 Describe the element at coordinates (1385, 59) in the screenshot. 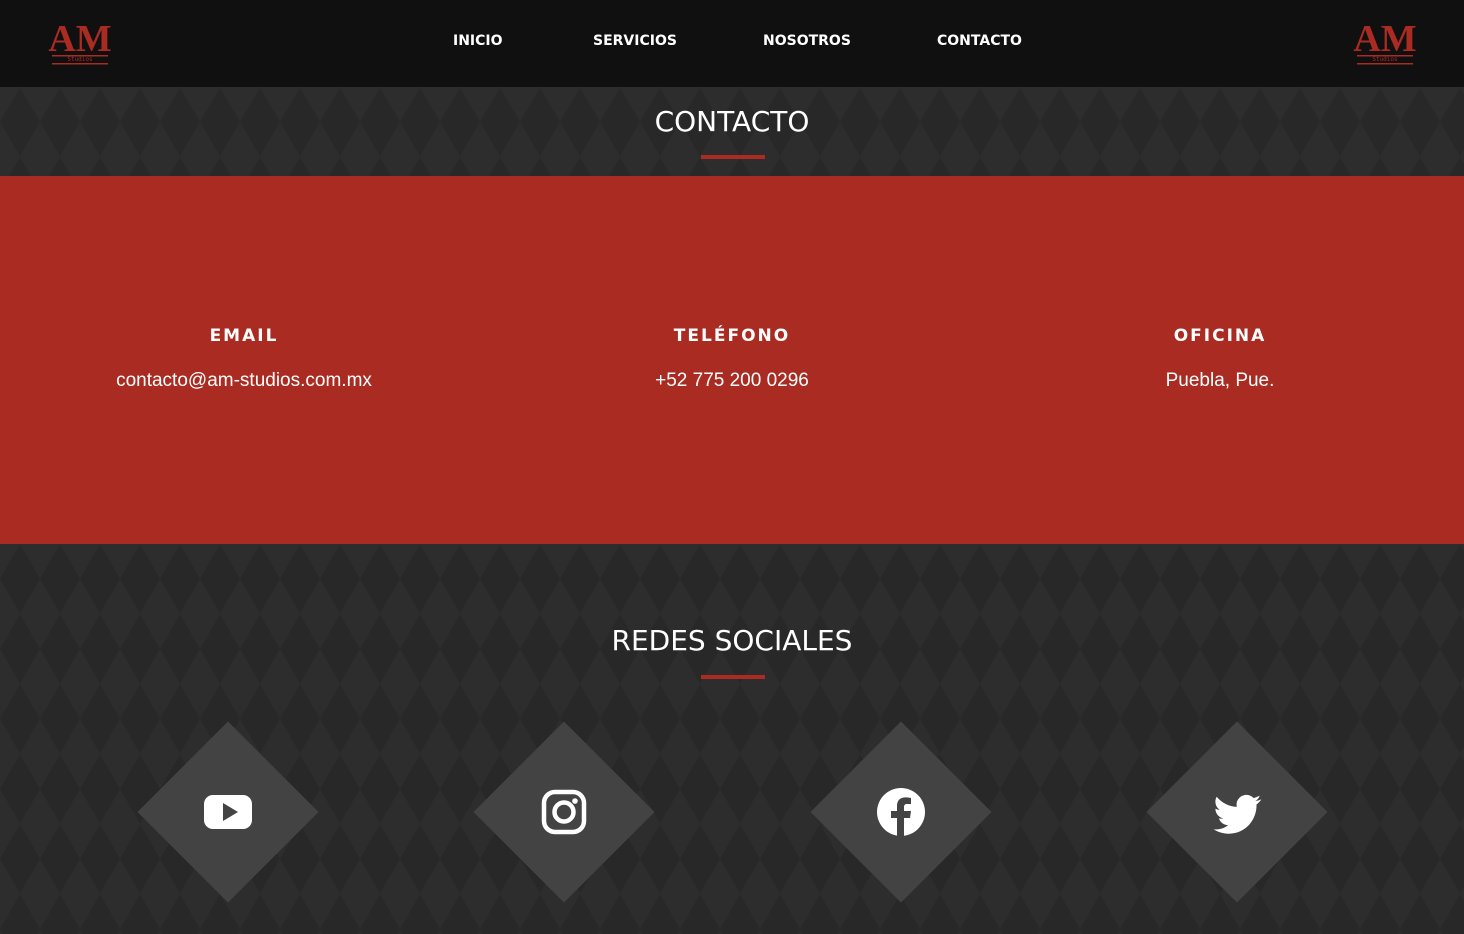

I see `logo-subtext-right: Studios` at that location.